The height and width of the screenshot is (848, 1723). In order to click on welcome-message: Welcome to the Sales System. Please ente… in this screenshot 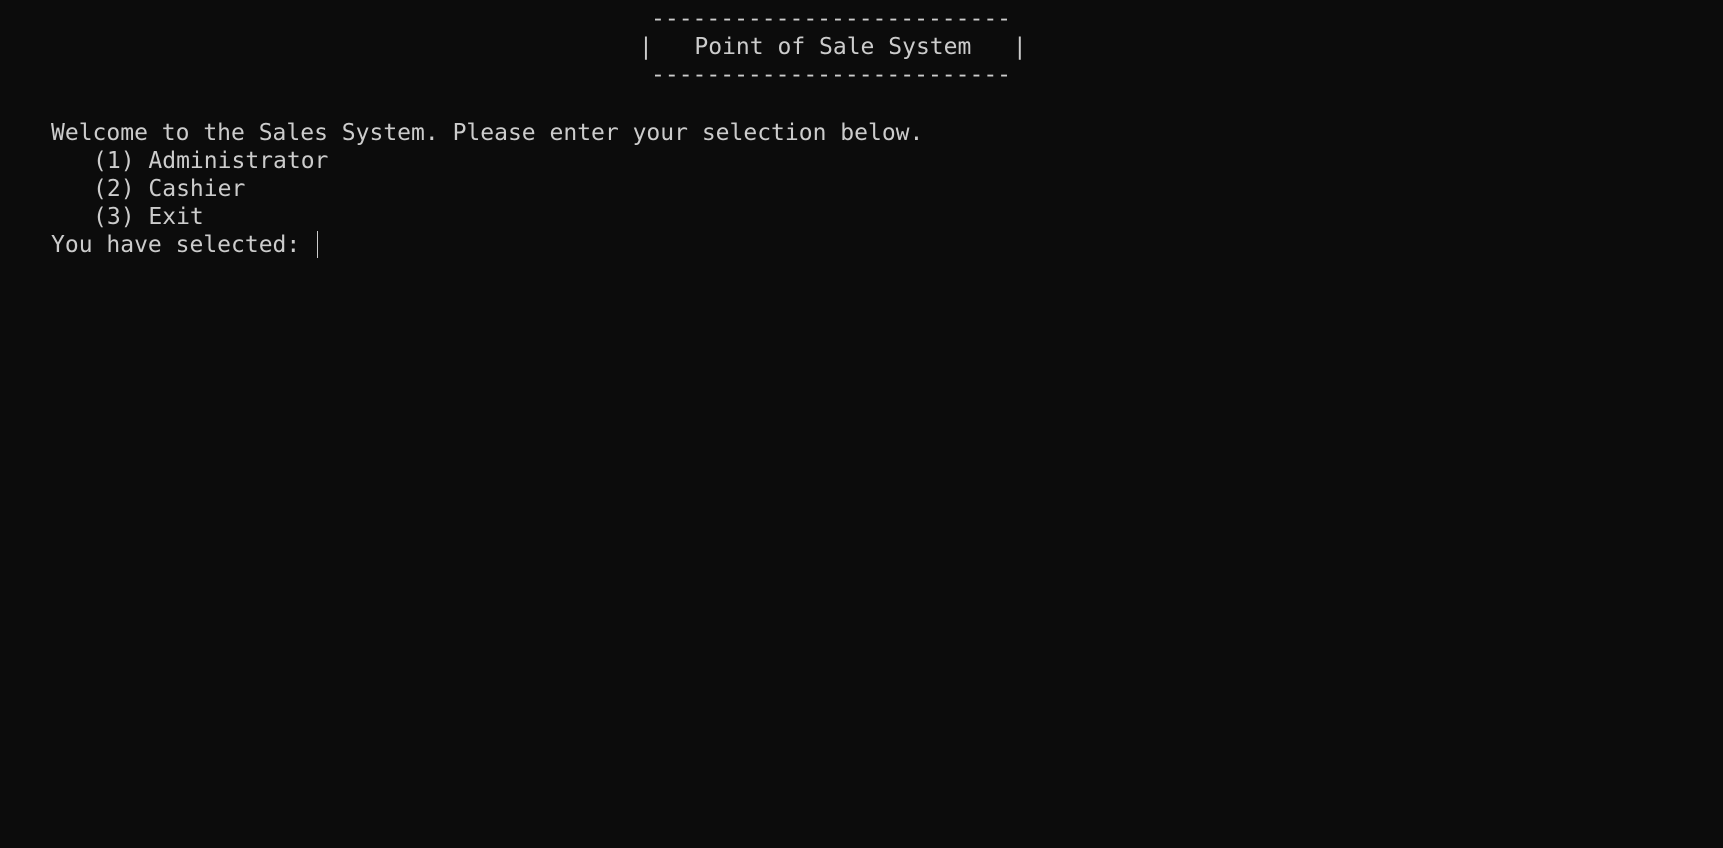, I will do `click(487, 133)`.